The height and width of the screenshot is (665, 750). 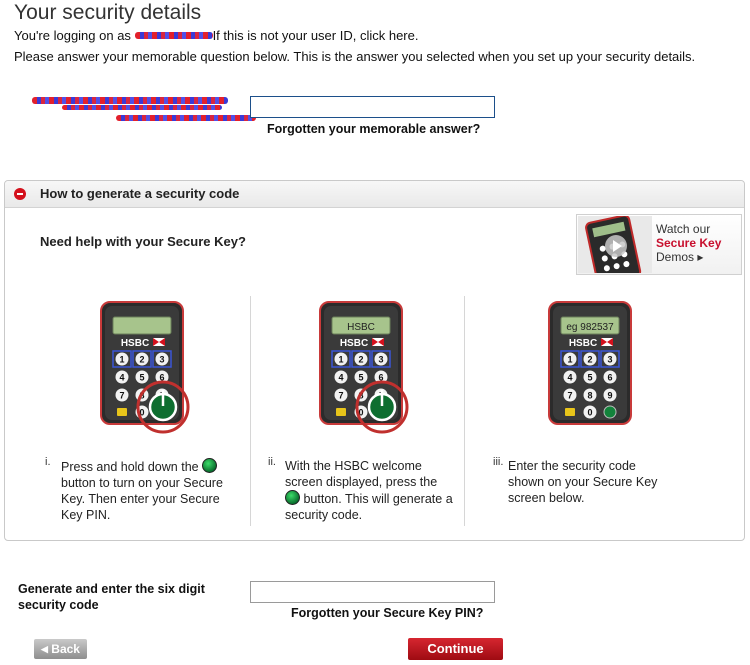 I want to click on page-title: Your security details, so click(x=108, y=12).